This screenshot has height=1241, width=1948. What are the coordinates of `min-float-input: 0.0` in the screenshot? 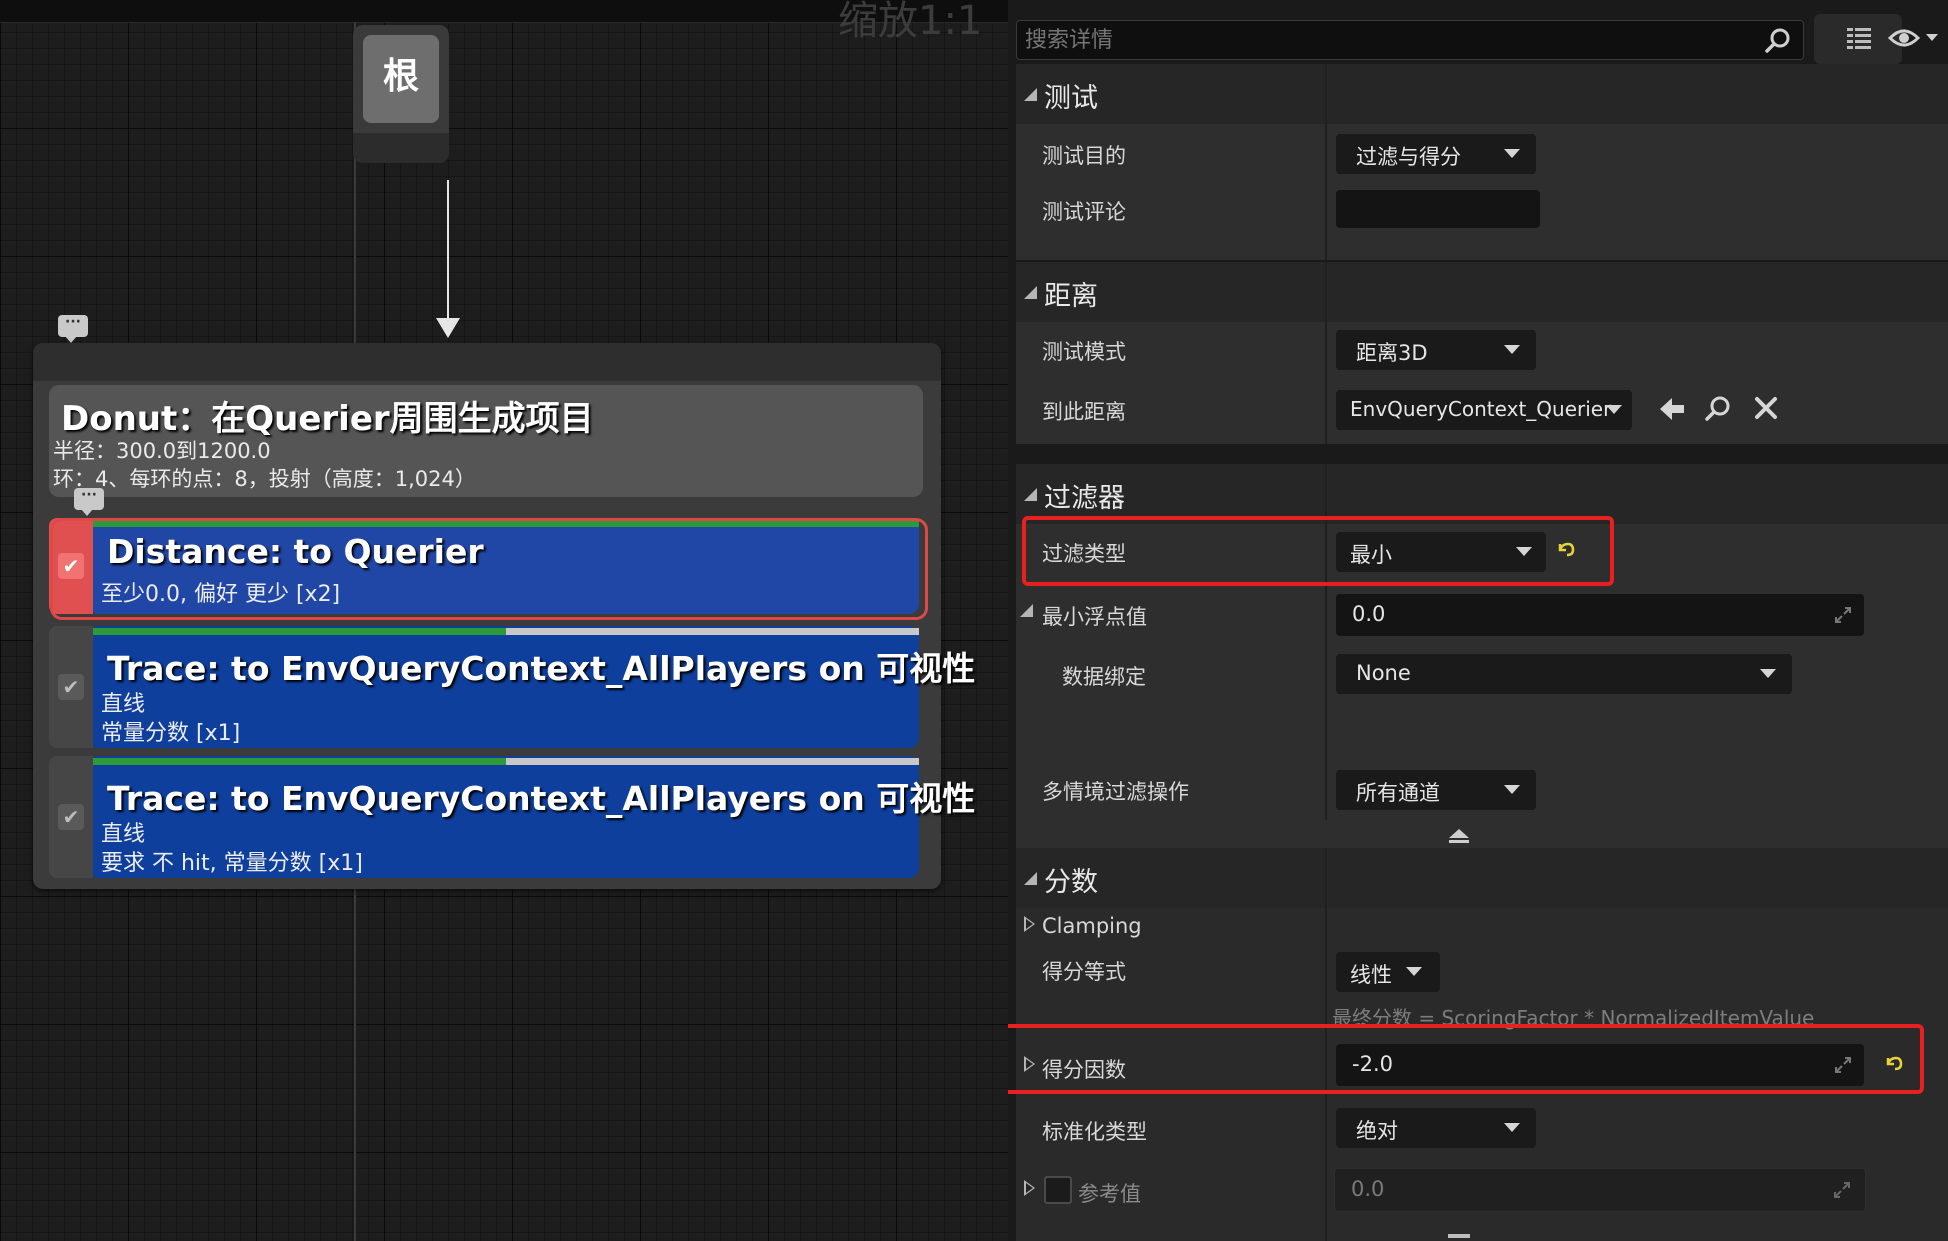 It's located at (1600, 615).